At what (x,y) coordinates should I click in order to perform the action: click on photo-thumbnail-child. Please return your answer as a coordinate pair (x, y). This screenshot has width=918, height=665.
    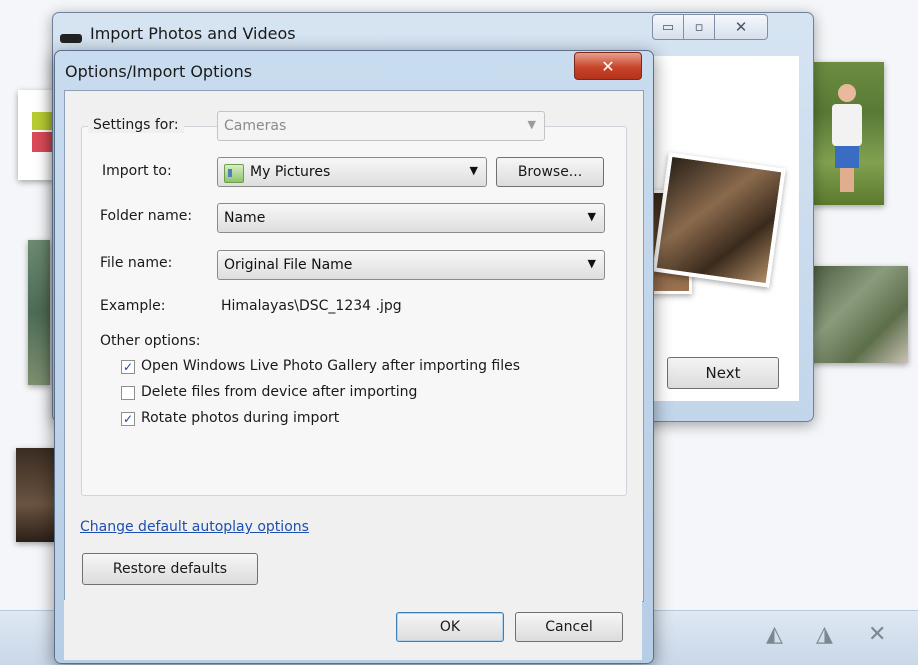
    Looking at the image, I should click on (848, 133).